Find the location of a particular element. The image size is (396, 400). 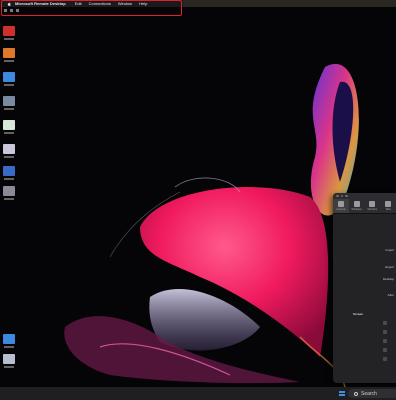

preferences-toolbar: General Windows Monitors Tabs is located at coordinates (364, 206).